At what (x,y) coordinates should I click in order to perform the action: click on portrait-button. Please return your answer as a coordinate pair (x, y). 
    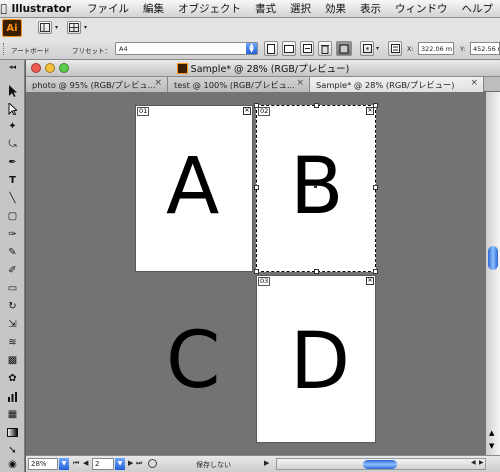
    Looking at the image, I should click on (271, 48).